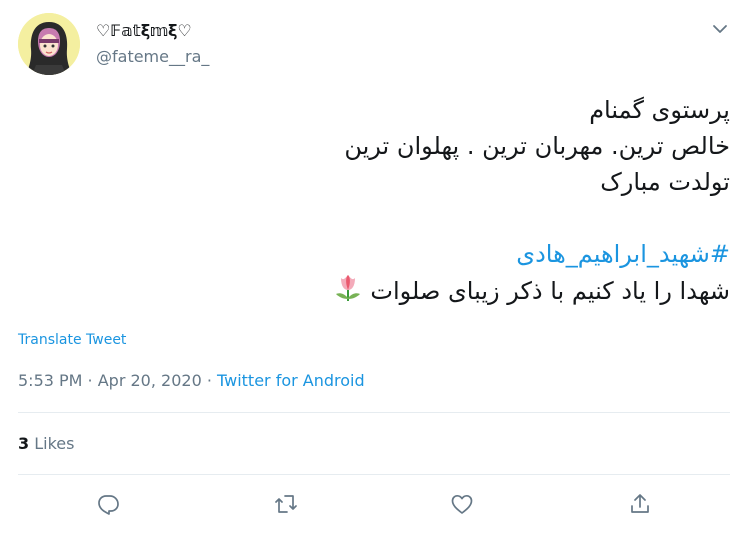 The image size is (748, 536). I want to click on reply-button, so click(108, 506).